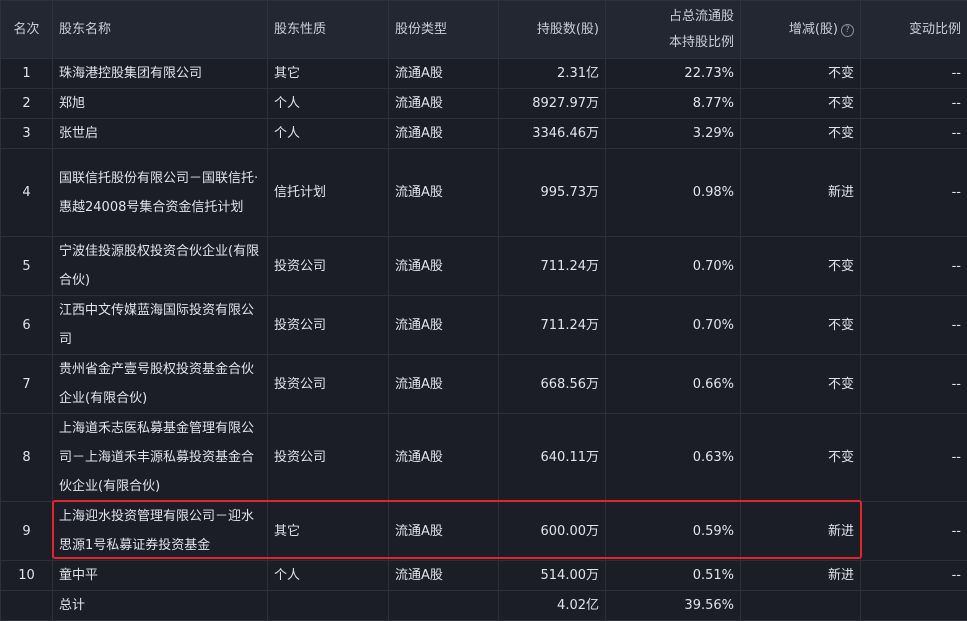 This screenshot has width=967, height=621. What do you see at coordinates (27, 266) in the screenshot?
I see `cell-rank: 5` at bounding box center [27, 266].